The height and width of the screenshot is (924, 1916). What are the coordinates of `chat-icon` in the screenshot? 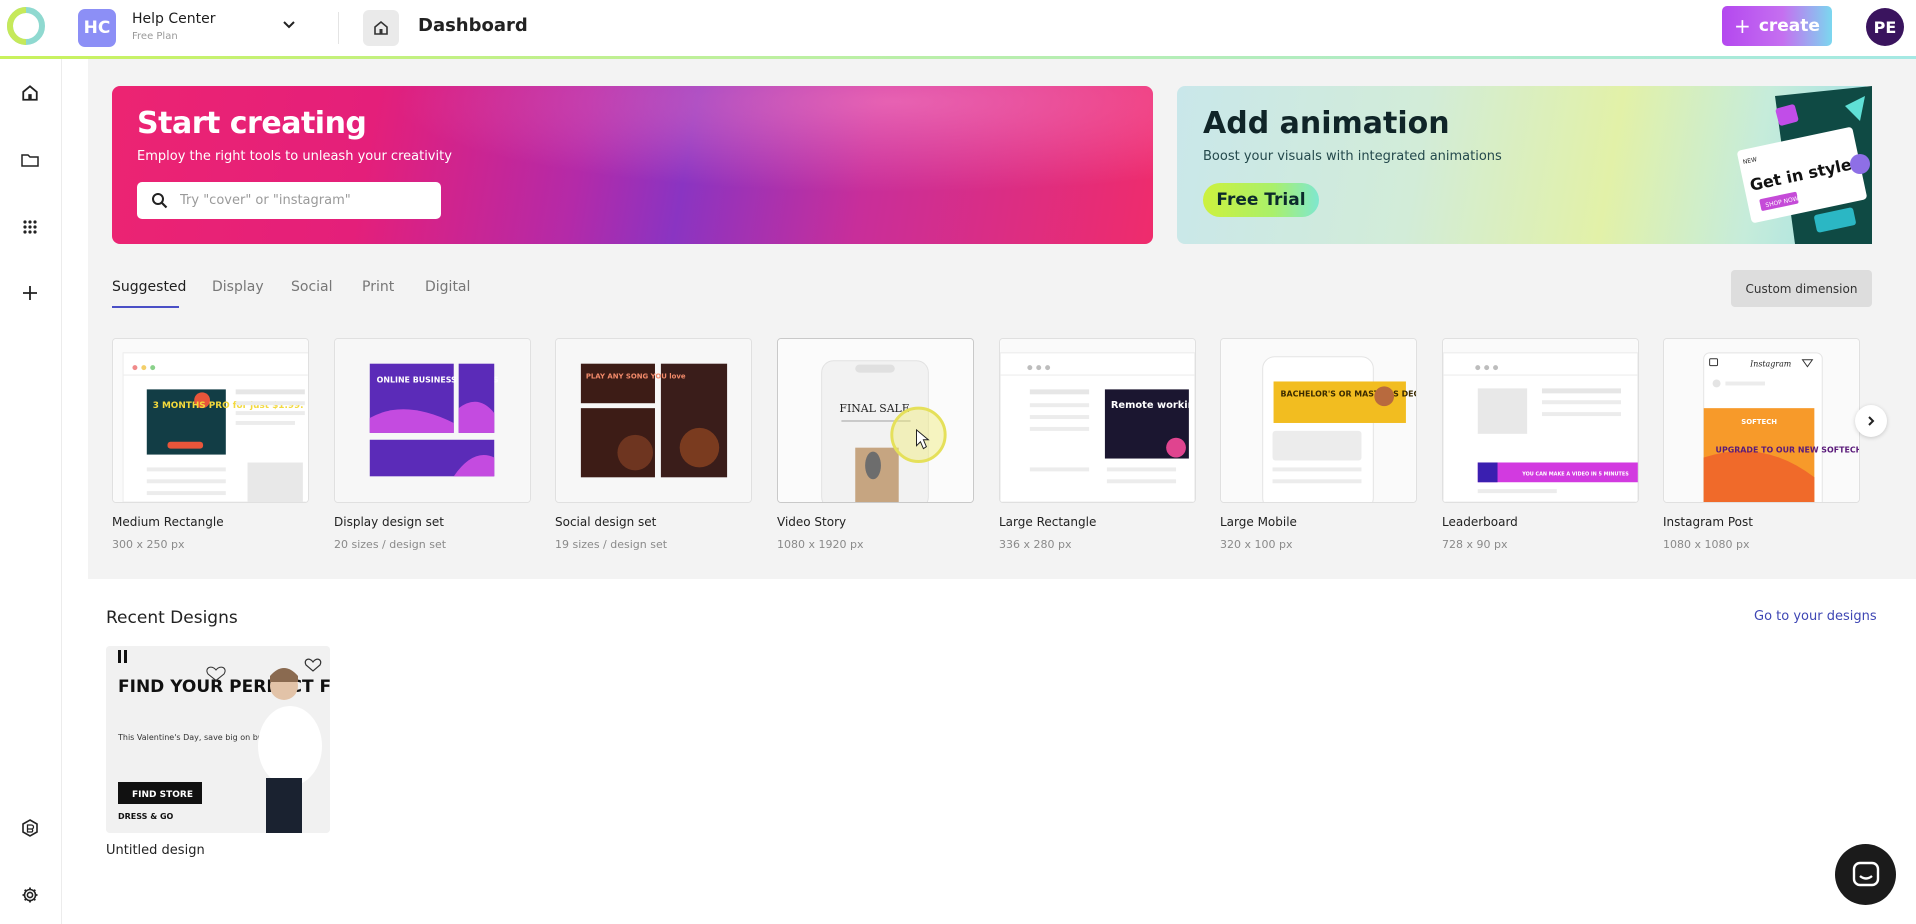 It's located at (1865, 873).